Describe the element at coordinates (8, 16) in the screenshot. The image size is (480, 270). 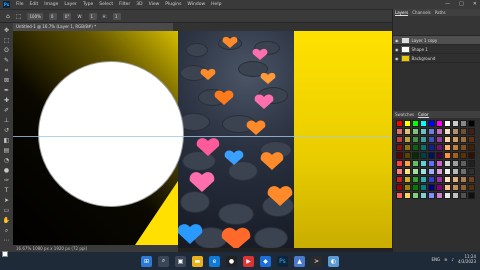
I see `home-icon: ⌂` at that location.